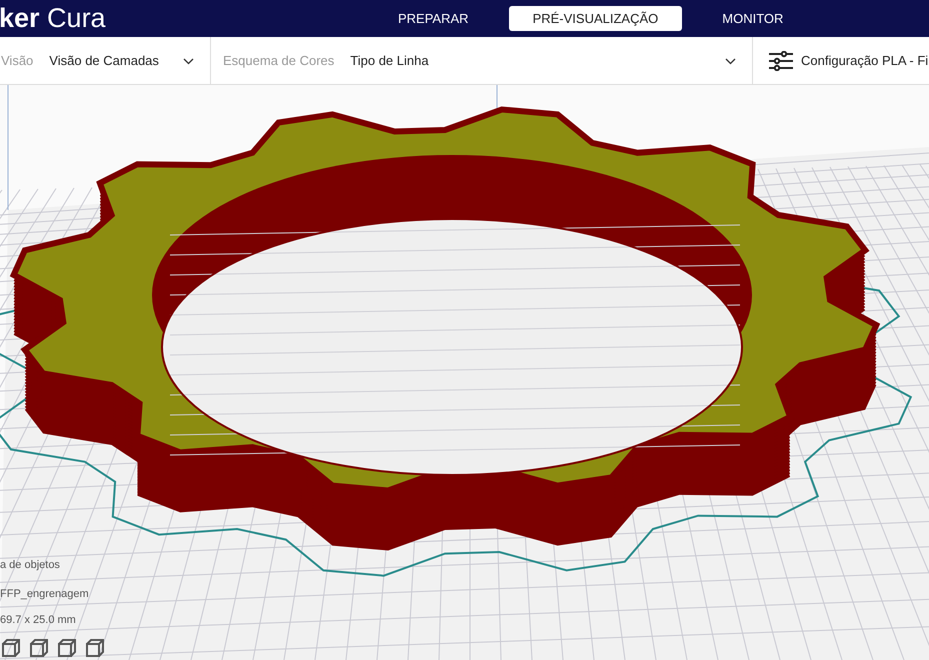 The width and height of the screenshot is (929, 660). I want to click on print-settings-button: Configuração PLA - Fi, so click(864, 60).